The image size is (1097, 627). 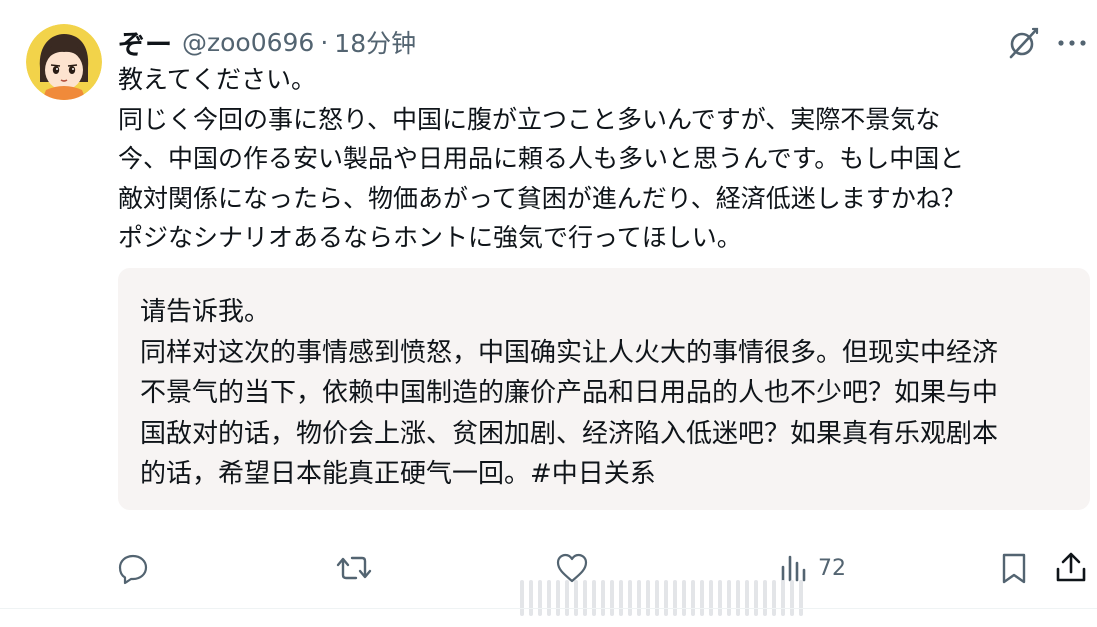 I want to click on share-button, so click(x=1071, y=568).